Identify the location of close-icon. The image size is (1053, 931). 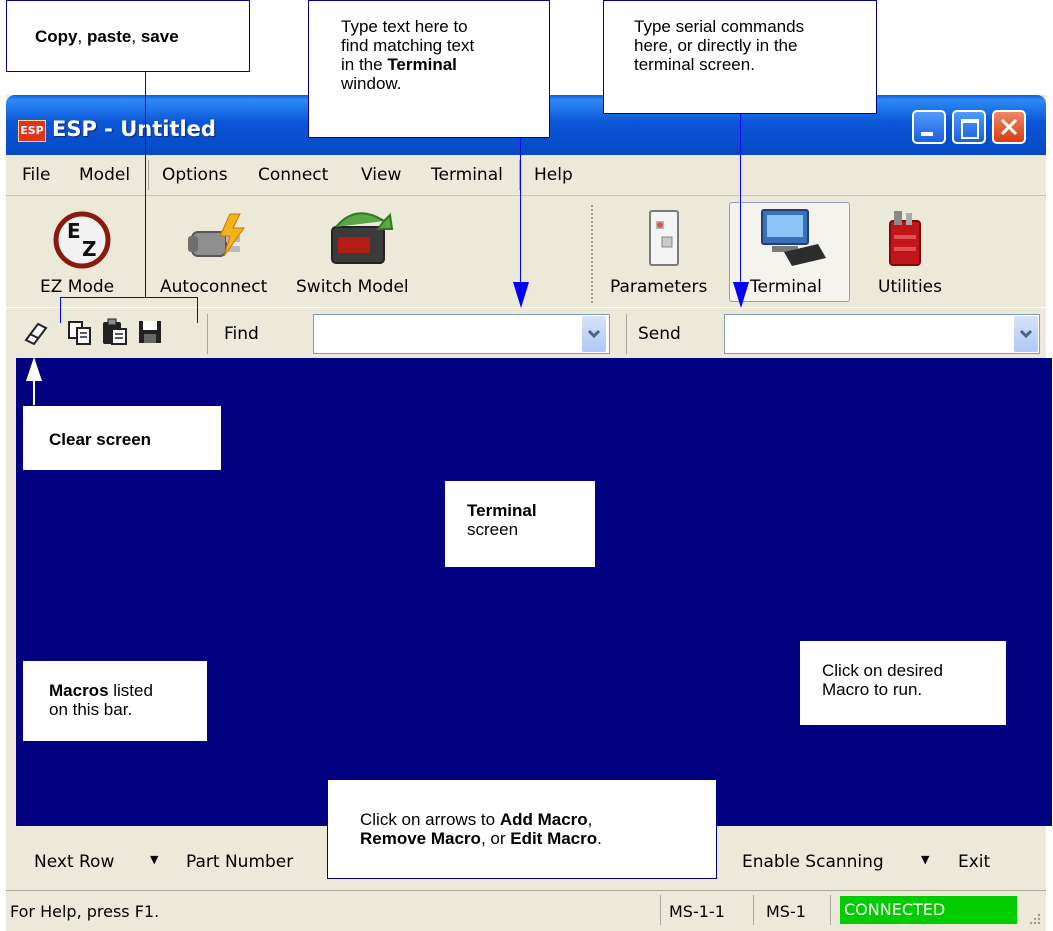
(1009, 127).